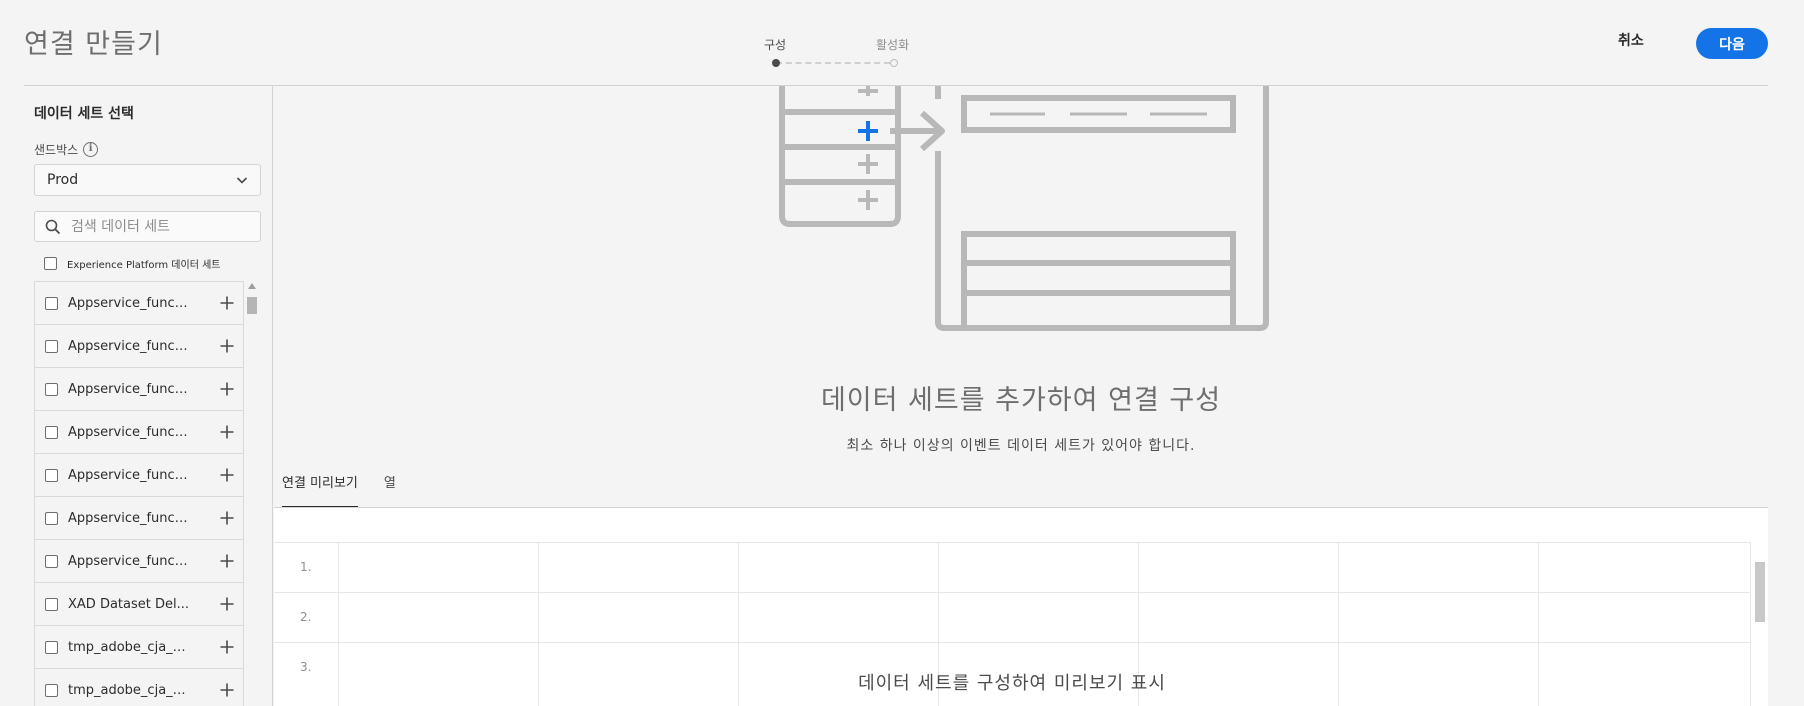 The height and width of the screenshot is (706, 1804). I want to click on grid-empty-message: 데이터 세트를 구성하여 미리보기 표시, so click(1012, 683).